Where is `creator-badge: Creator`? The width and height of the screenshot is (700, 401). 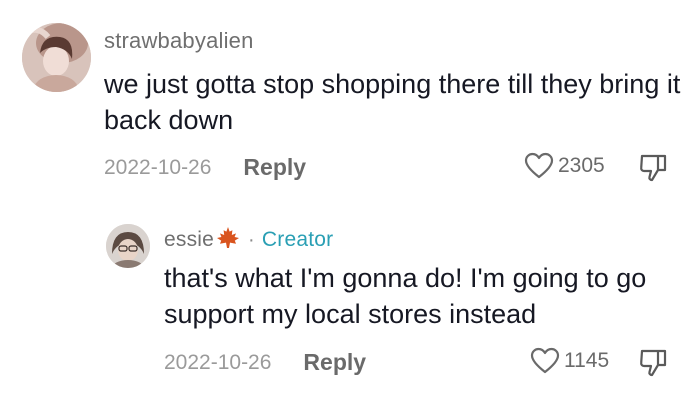
creator-badge: Creator is located at coordinates (297, 239).